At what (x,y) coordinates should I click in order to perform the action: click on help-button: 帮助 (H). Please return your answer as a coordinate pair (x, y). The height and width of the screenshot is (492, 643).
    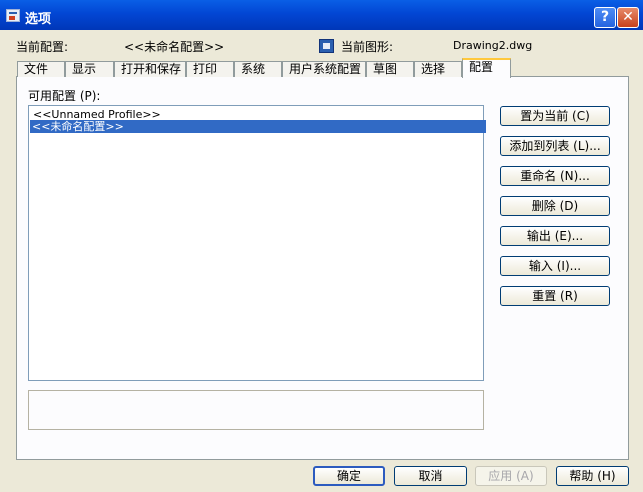
    Looking at the image, I should click on (592, 476).